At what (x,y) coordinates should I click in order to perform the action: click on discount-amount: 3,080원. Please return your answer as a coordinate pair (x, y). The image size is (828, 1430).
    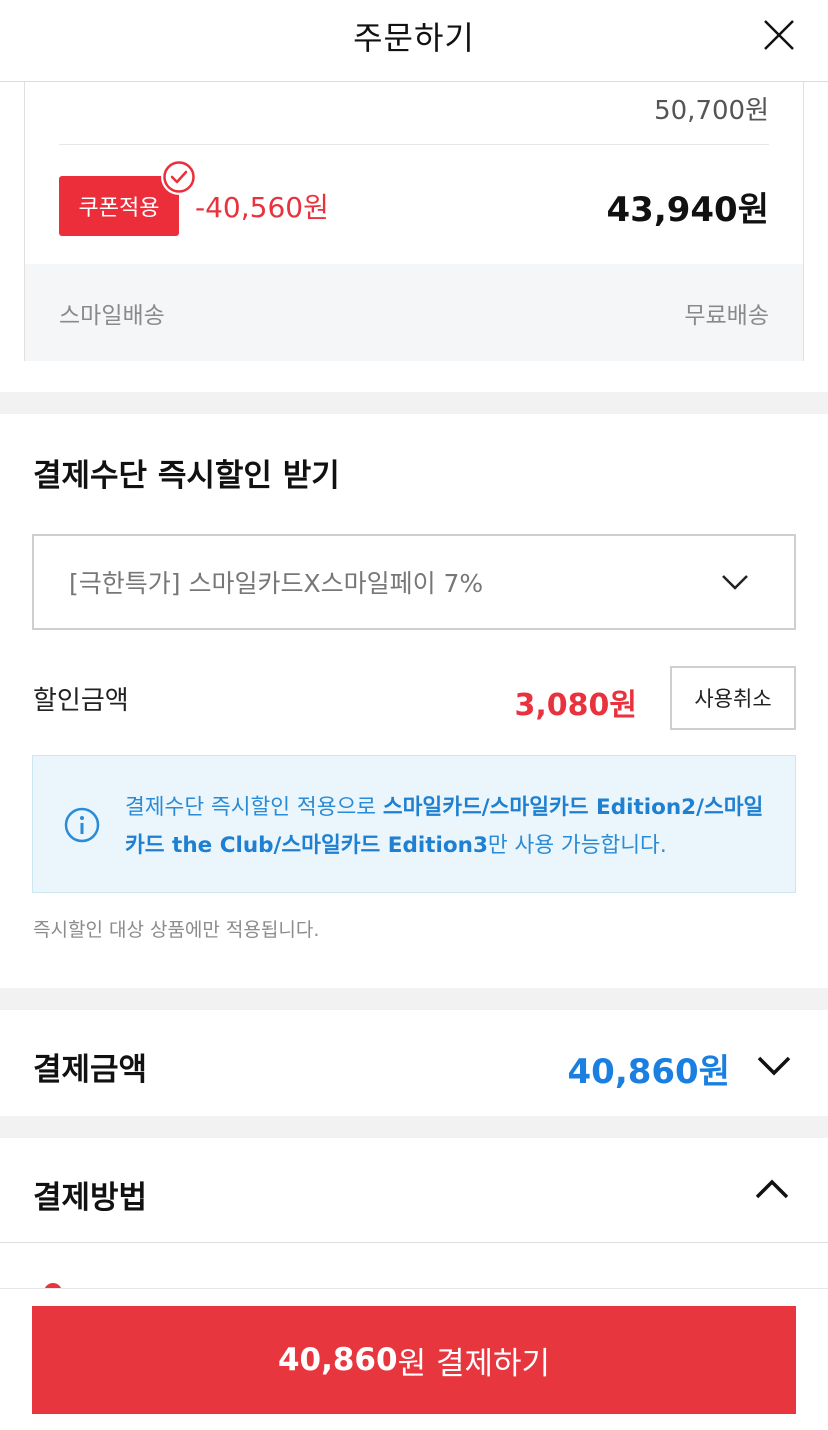
    Looking at the image, I should click on (576, 705).